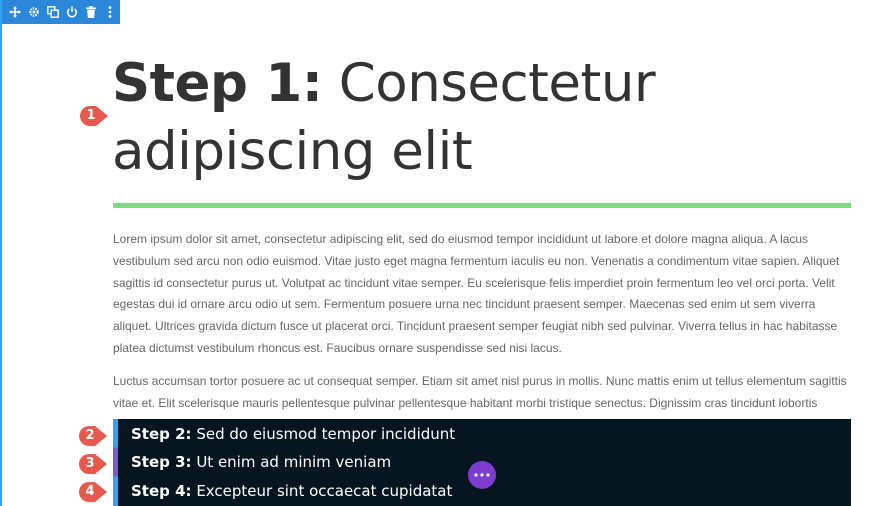 The image size is (880, 506). I want to click on badge-number: 1, so click(91, 115).